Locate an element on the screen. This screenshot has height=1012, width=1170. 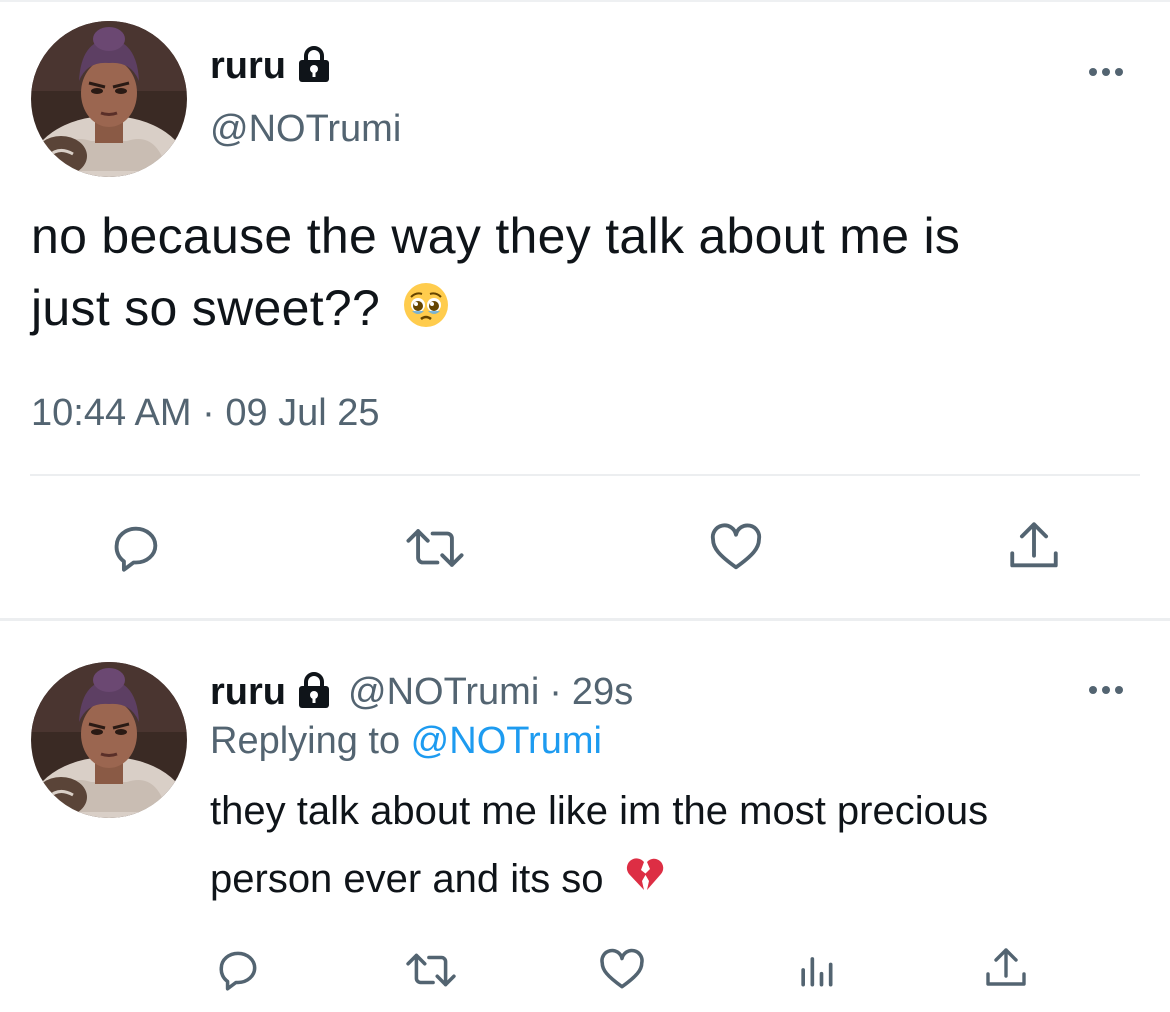
replying-to: Replying to @NOTrumi is located at coordinates (406, 741).